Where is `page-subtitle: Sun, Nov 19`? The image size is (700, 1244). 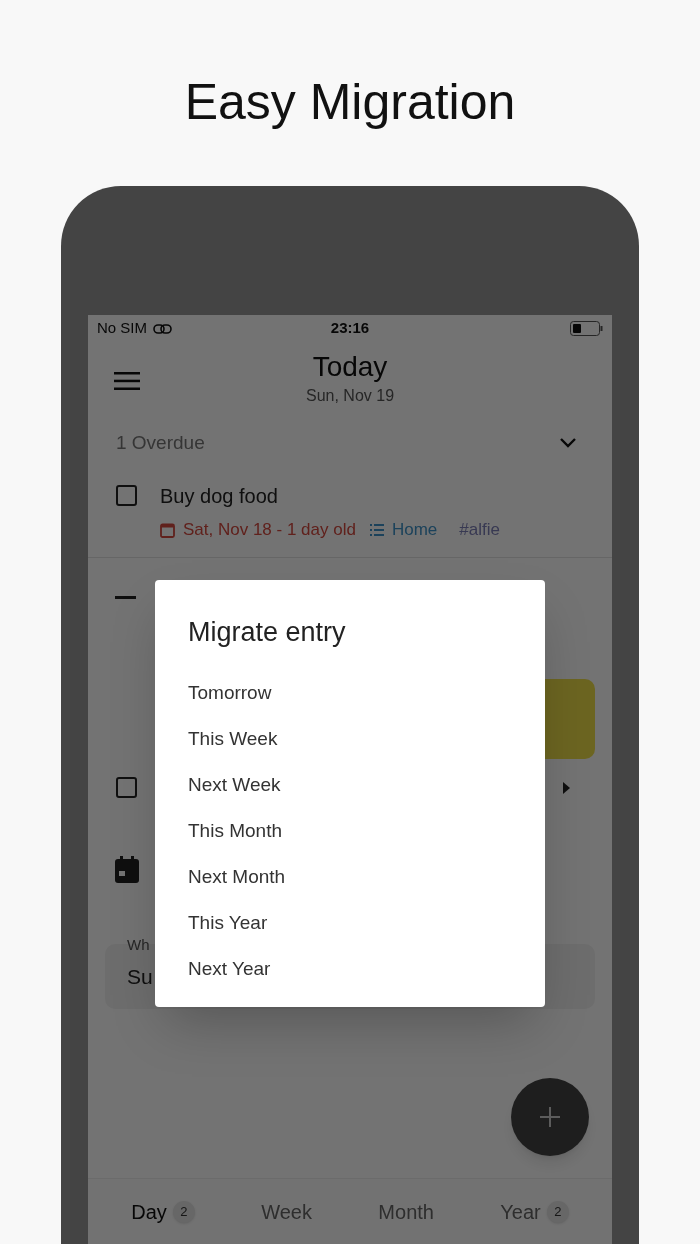 page-subtitle: Sun, Nov 19 is located at coordinates (350, 395).